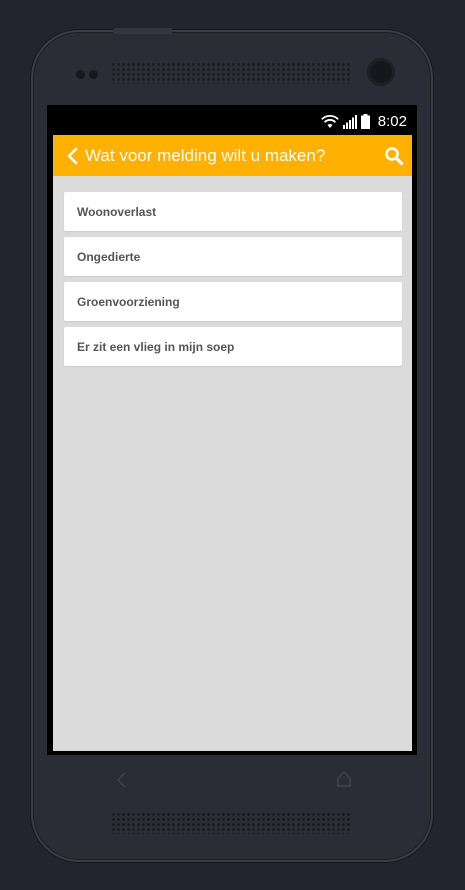 This screenshot has height=890, width=465. What do you see at coordinates (392, 121) in the screenshot?
I see `status-time: 8:02` at bounding box center [392, 121].